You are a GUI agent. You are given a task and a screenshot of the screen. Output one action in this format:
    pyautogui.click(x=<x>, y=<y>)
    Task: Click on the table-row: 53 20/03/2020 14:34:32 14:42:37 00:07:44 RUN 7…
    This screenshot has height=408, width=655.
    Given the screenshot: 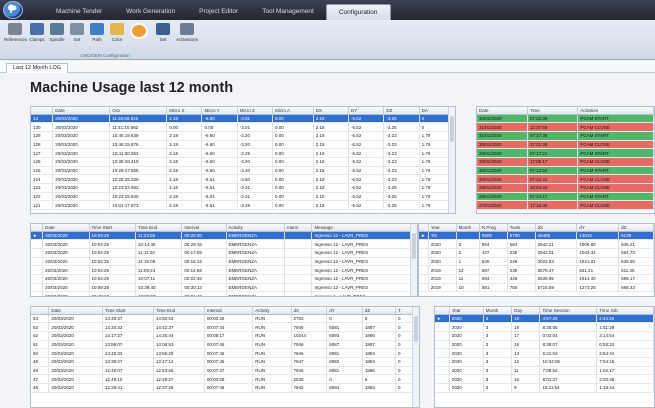 What is the action you would take?
    pyautogui.click(x=225, y=327)
    